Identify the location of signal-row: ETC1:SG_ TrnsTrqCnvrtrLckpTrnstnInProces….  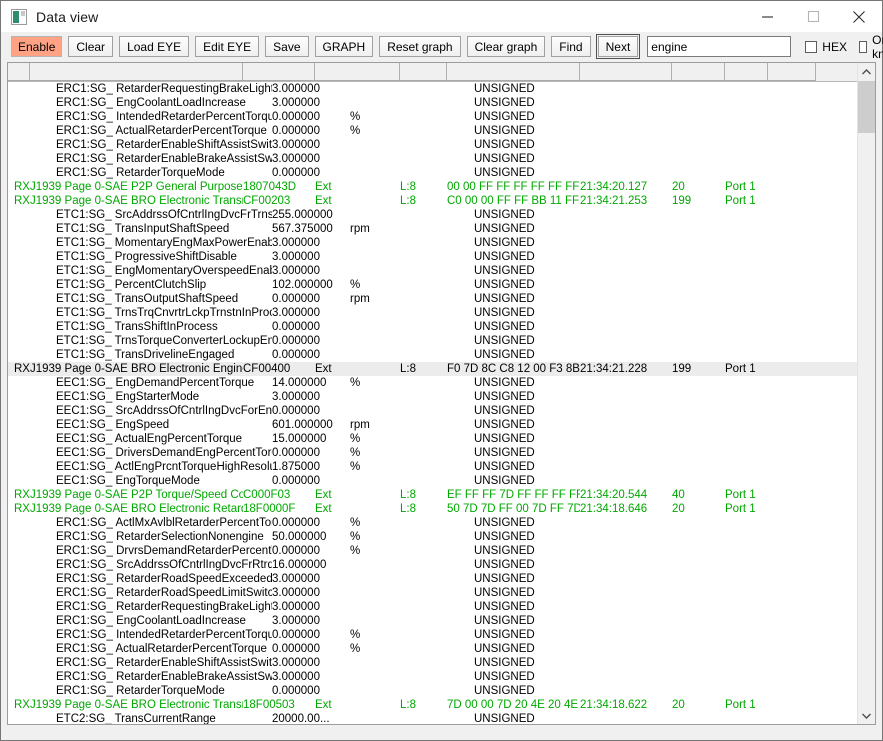
(441, 313).